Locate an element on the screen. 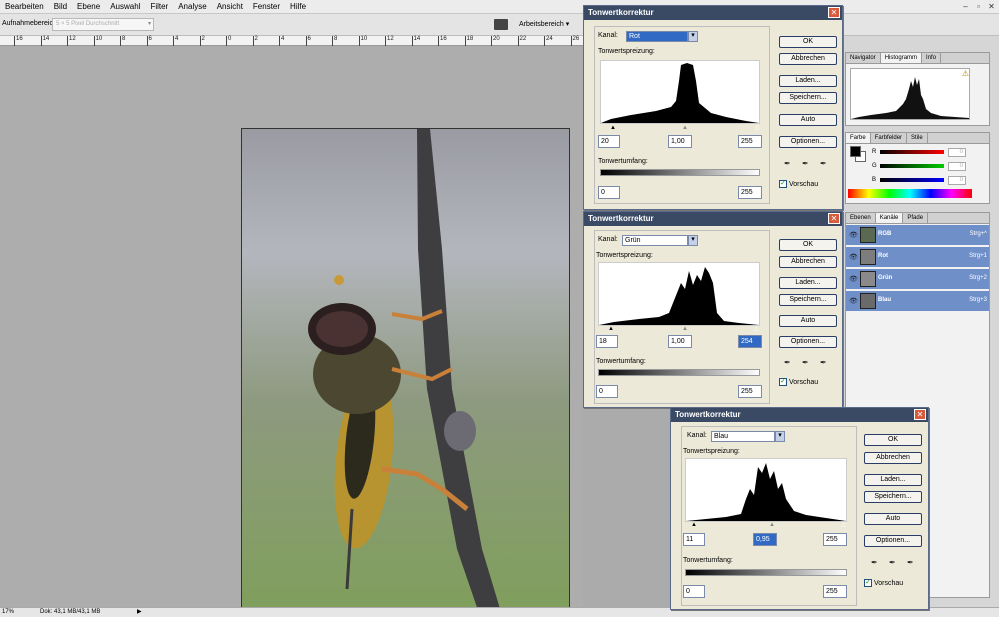  tab-pfade: Pfade is located at coordinates (916, 218).